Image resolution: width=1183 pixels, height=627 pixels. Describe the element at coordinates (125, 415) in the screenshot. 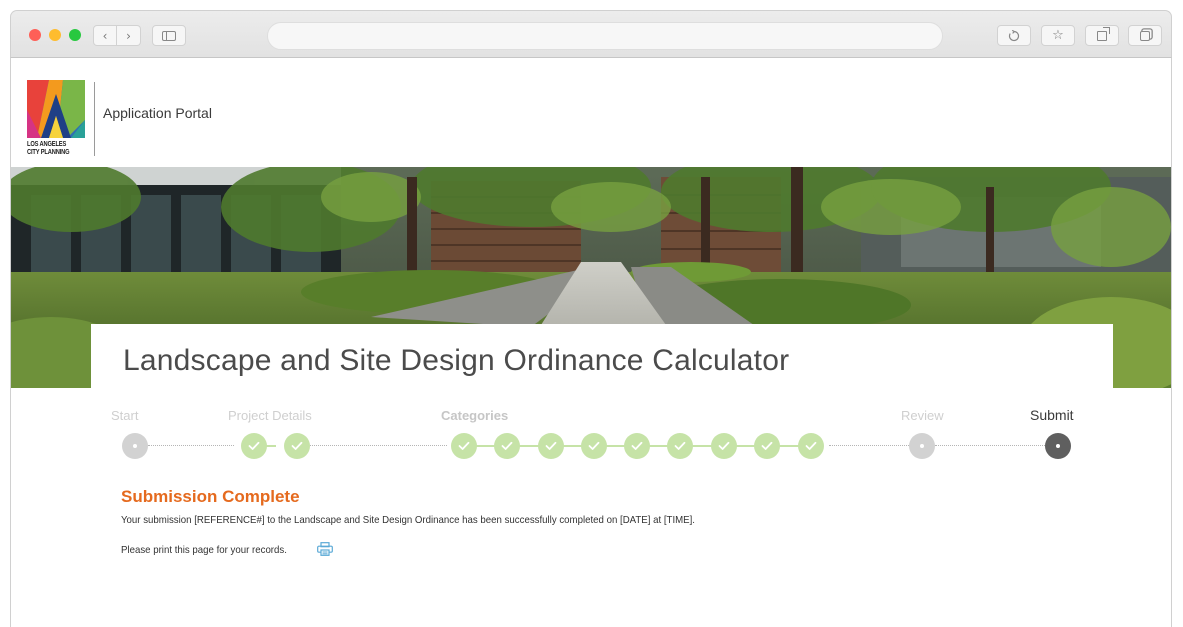

I see `step-label-start: Start` at that location.